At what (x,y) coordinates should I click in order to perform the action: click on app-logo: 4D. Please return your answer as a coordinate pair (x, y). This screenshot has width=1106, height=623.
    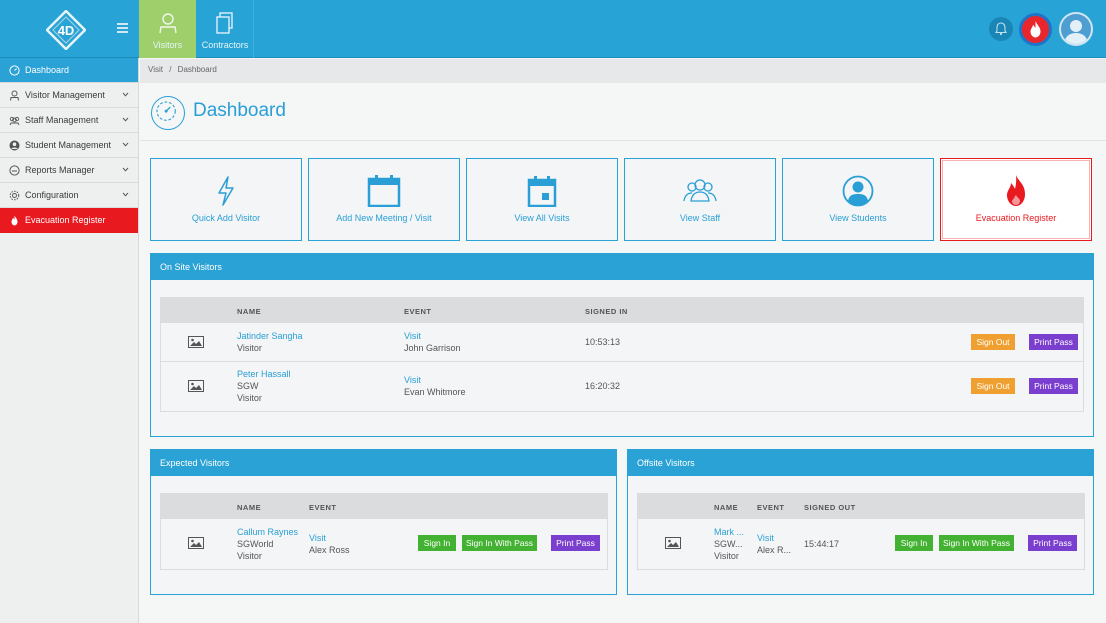
    Looking at the image, I should click on (66, 30).